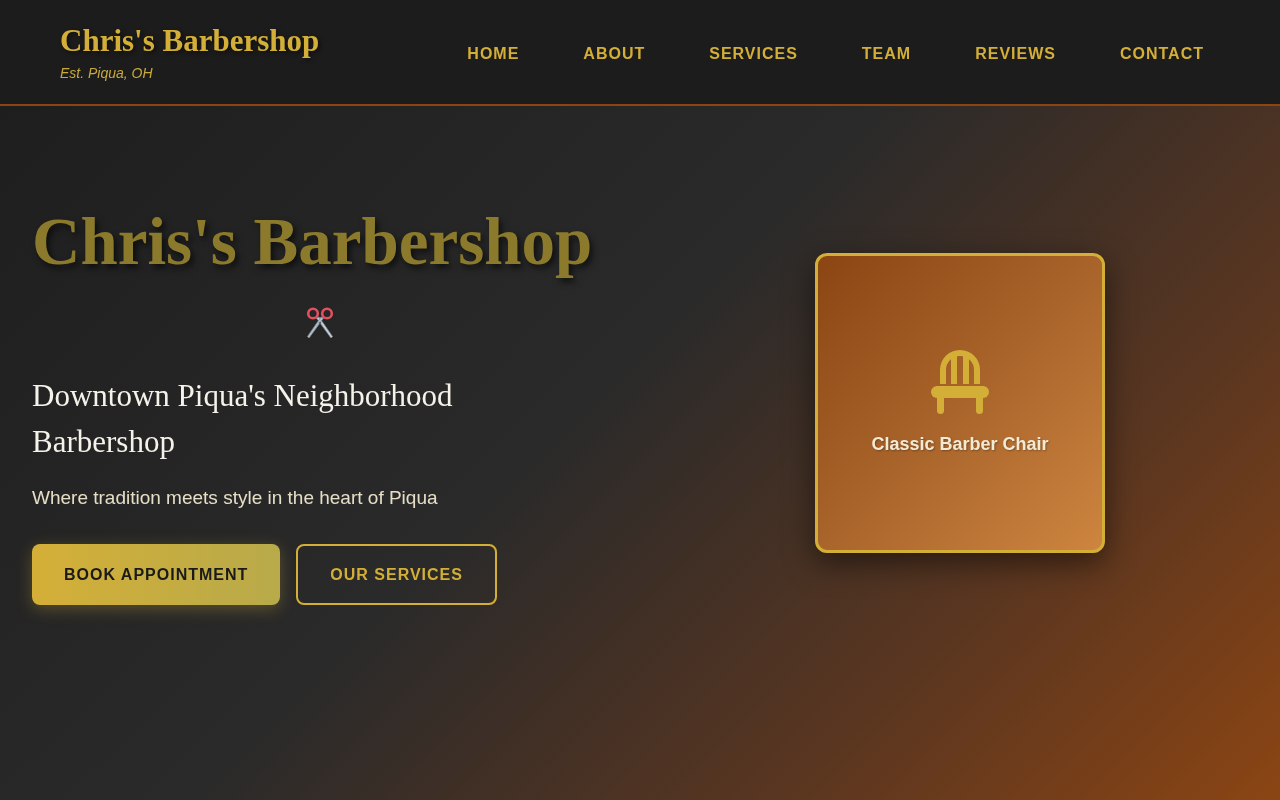 The height and width of the screenshot is (800, 1280). I want to click on logo-text: Chris's Barbershop, so click(190, 41).